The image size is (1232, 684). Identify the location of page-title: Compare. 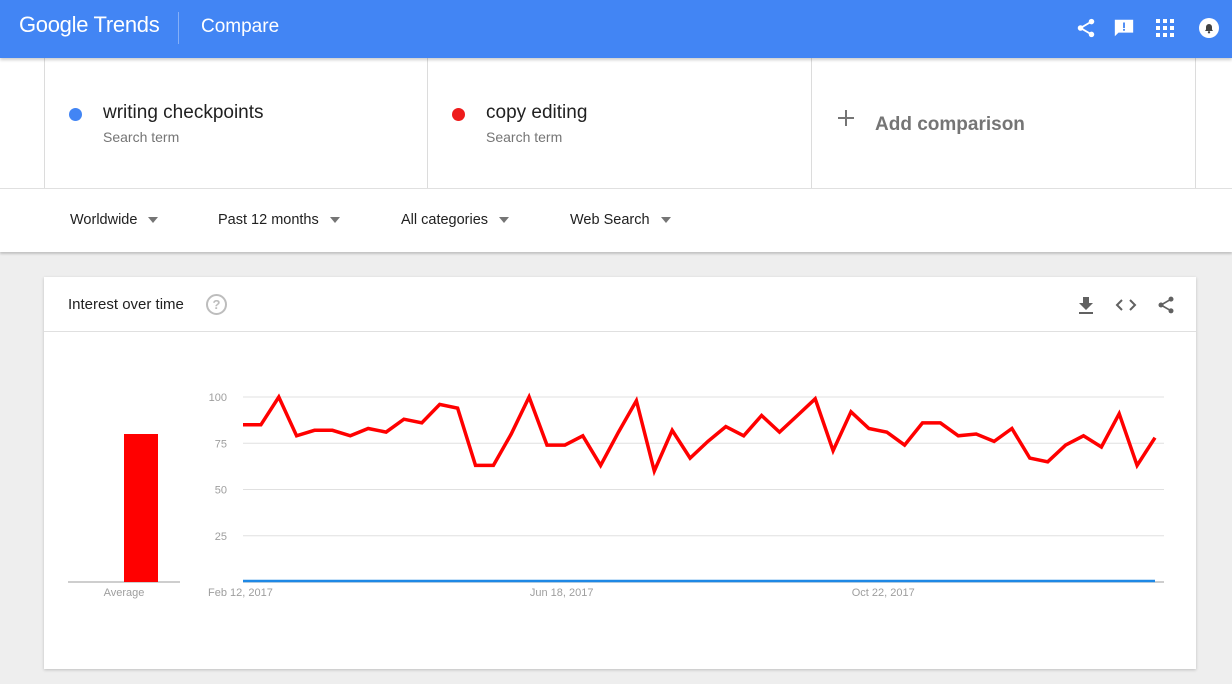
(240, 26).